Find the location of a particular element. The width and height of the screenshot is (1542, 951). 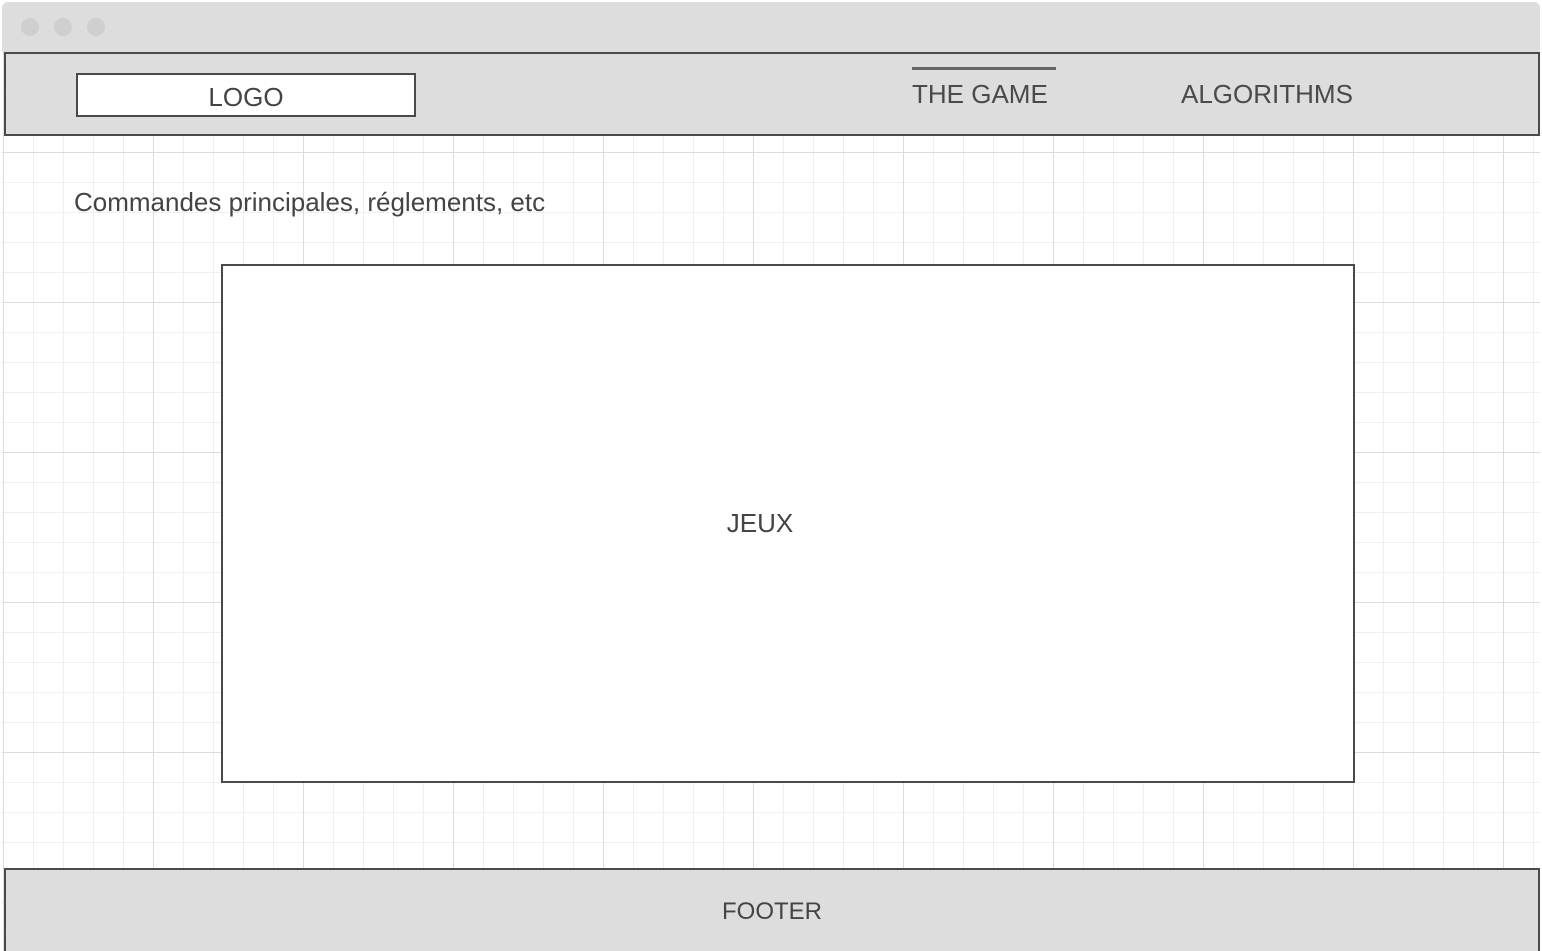

minimize-dot-icon is located at coordinates (63, 27).